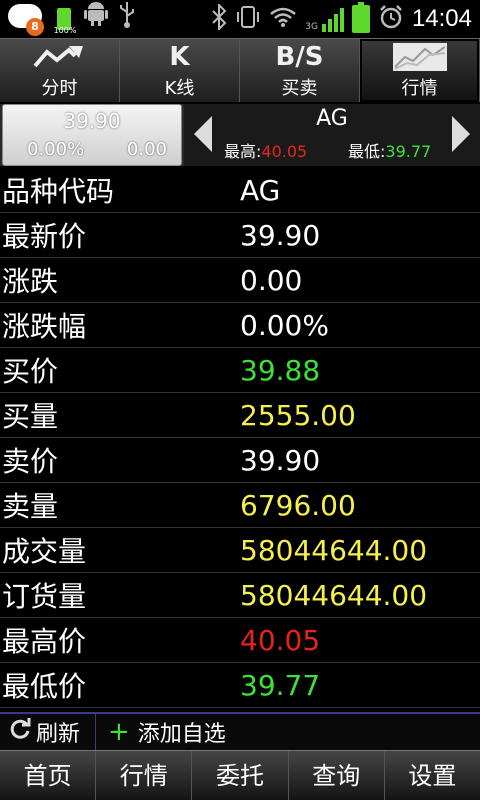 The width and height of the screenshot is (480, 800). I want to click on table-row: 买量 2555.00, so click(240, 415).